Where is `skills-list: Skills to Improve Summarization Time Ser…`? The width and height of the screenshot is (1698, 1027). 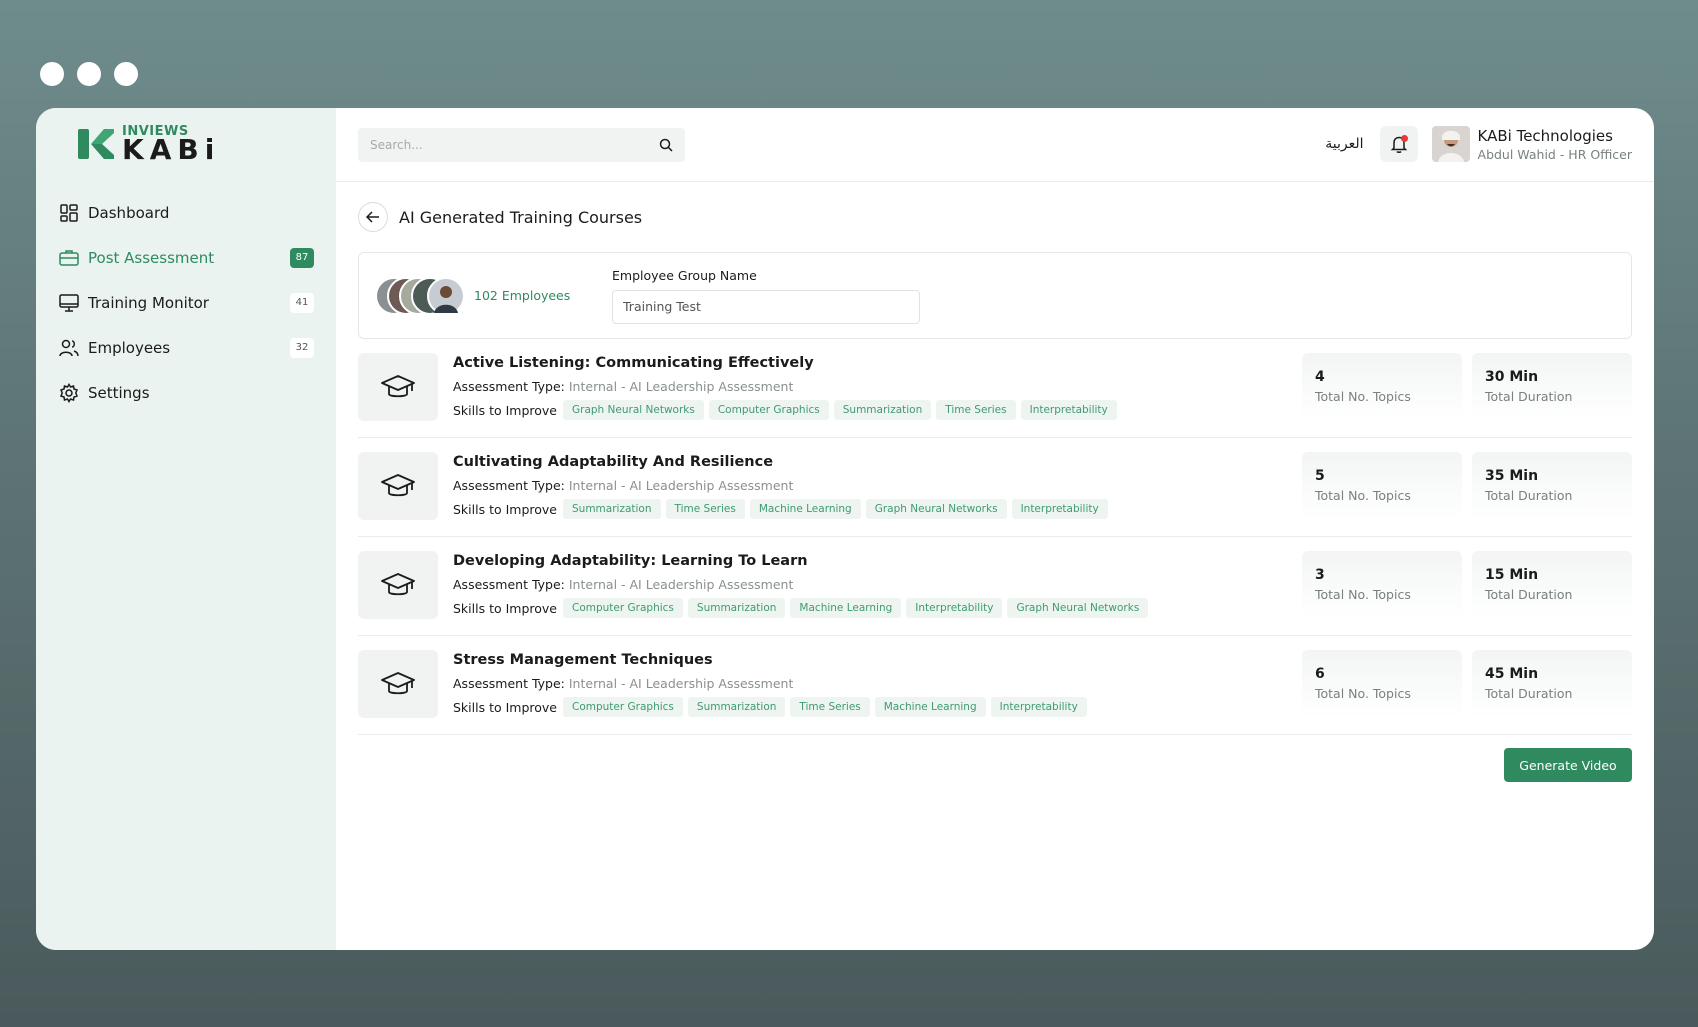
skills-list: Skills to Improve Summarization Time Ser… is located at coordinates (783, 509).